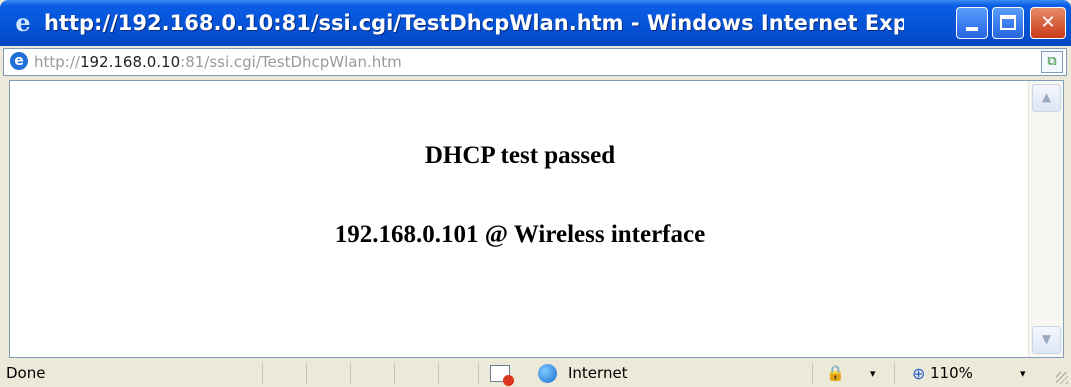 This screenshot has width=1071, height=387. Describe the element at coordinates (873, 373) in the screenshot. I see `protected-mode-dropdown-icon: ▾` at that location.